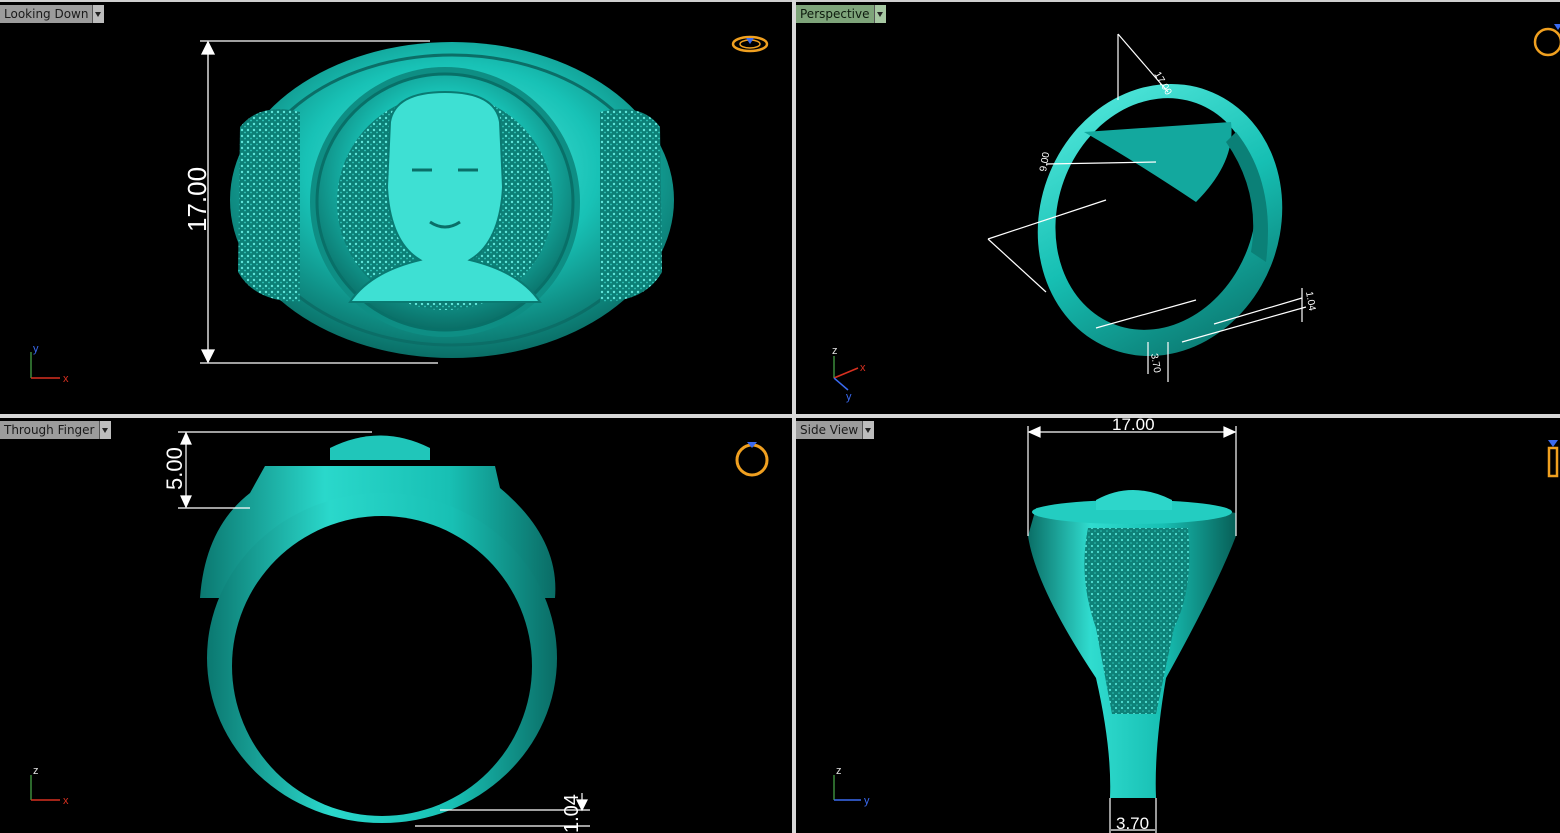  What do you see at coordinates (1045, 162) in the screenshot?
I see `persp-dim-9: 9.00` at bounding box center [1045, 162].